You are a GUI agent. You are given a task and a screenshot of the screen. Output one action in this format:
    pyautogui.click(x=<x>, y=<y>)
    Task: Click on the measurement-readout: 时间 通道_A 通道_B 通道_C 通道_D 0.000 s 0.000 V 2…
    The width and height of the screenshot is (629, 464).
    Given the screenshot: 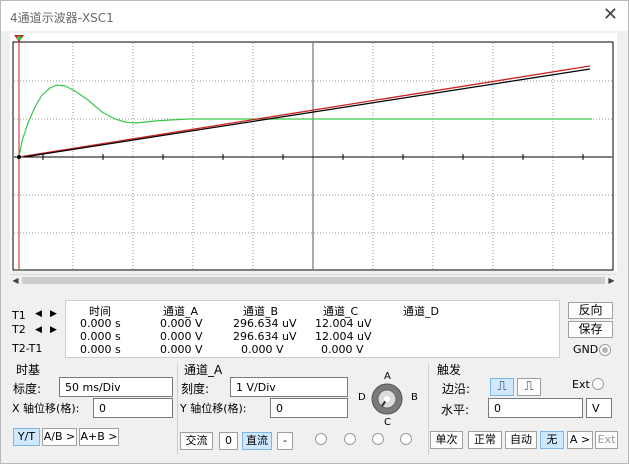 What is the action you would take?
    pyautogui.click(x=312, y=329)
    